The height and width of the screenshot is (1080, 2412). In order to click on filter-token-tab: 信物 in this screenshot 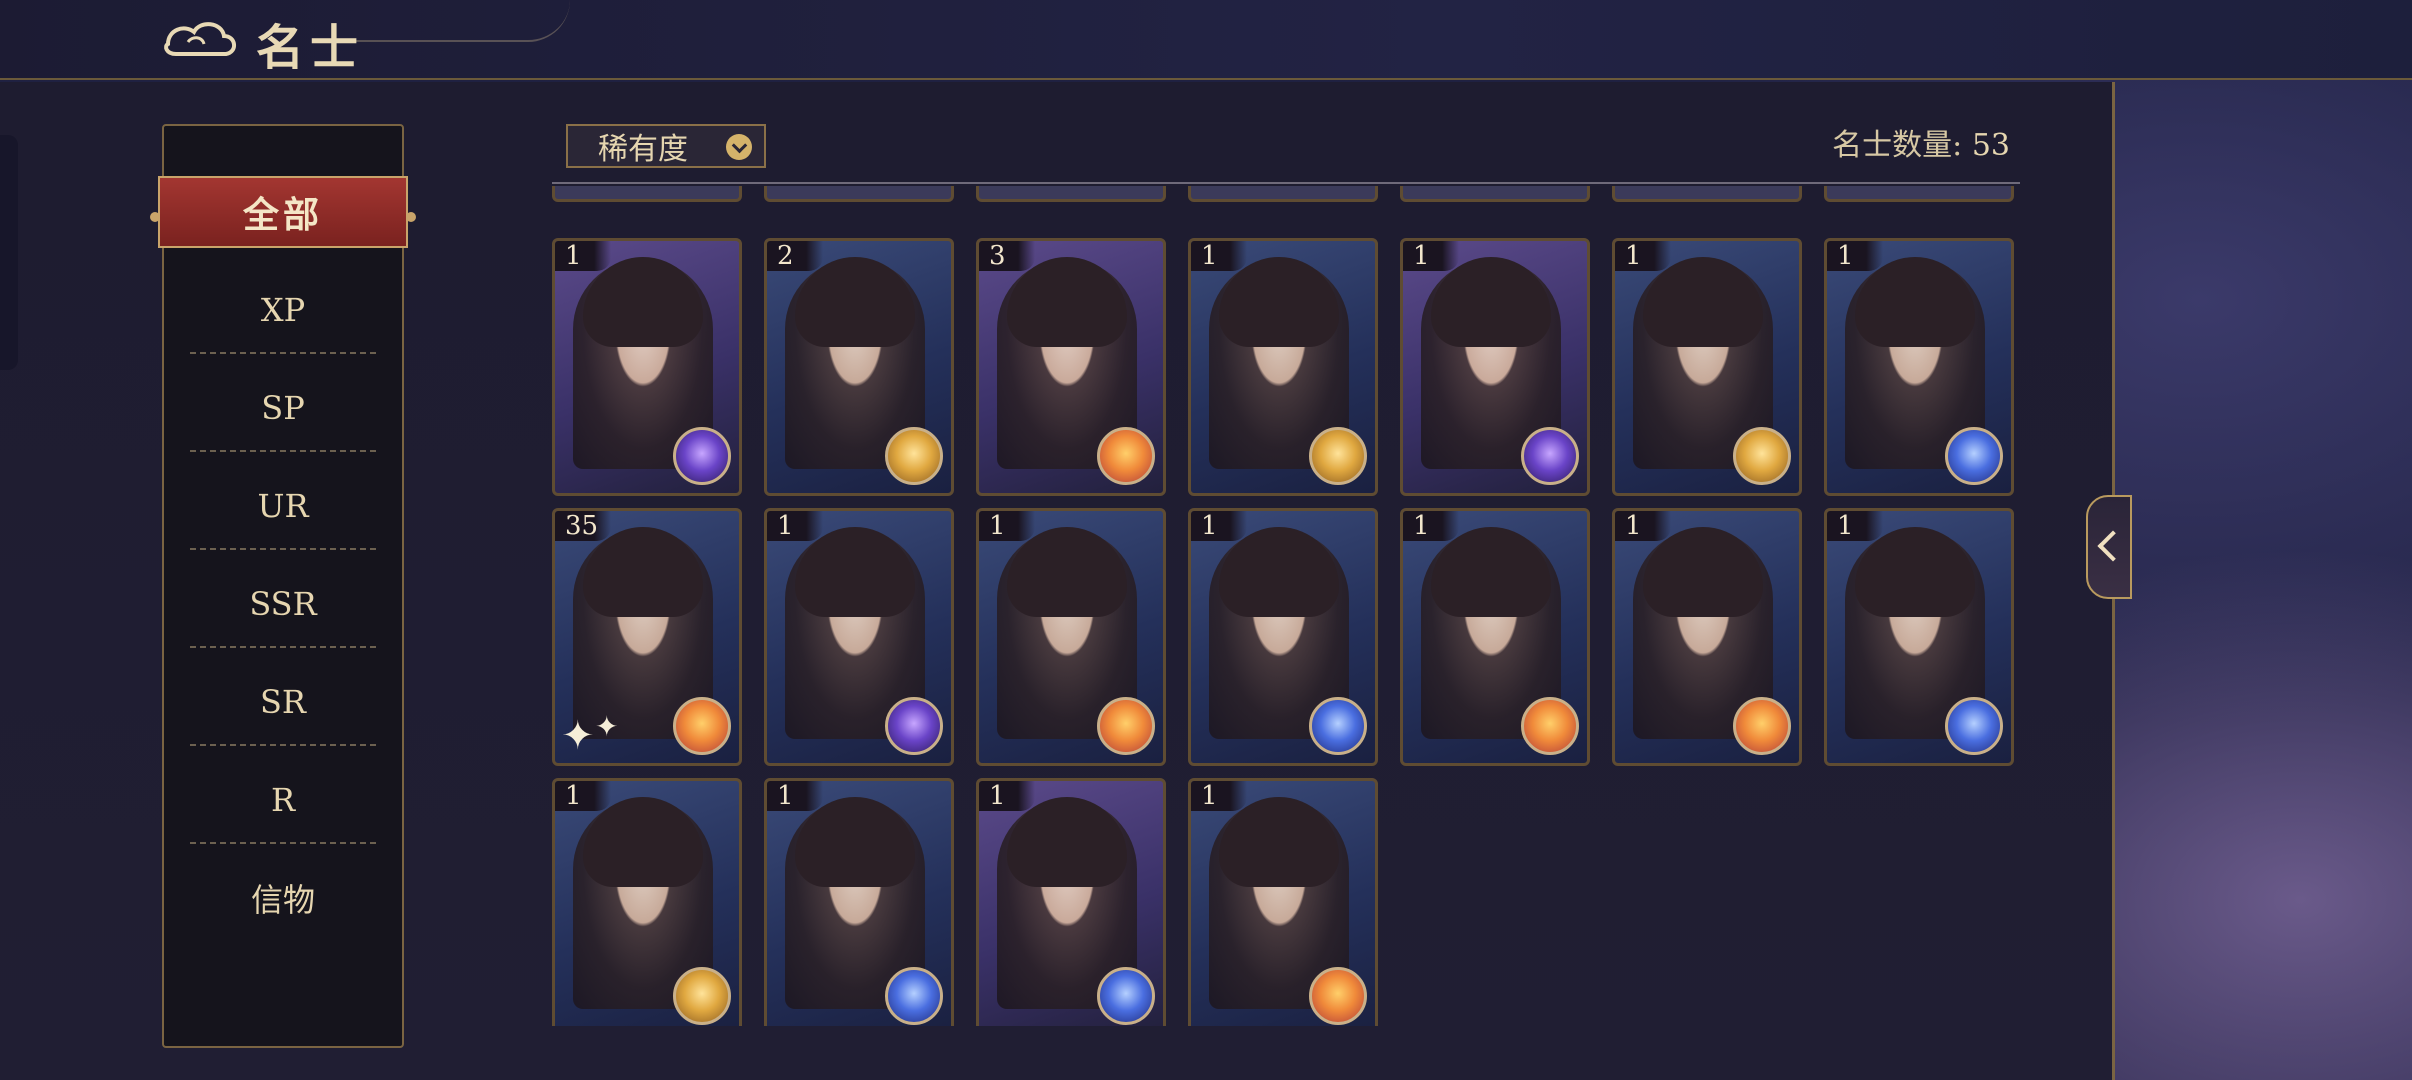, I will do `click(283, 898)`.